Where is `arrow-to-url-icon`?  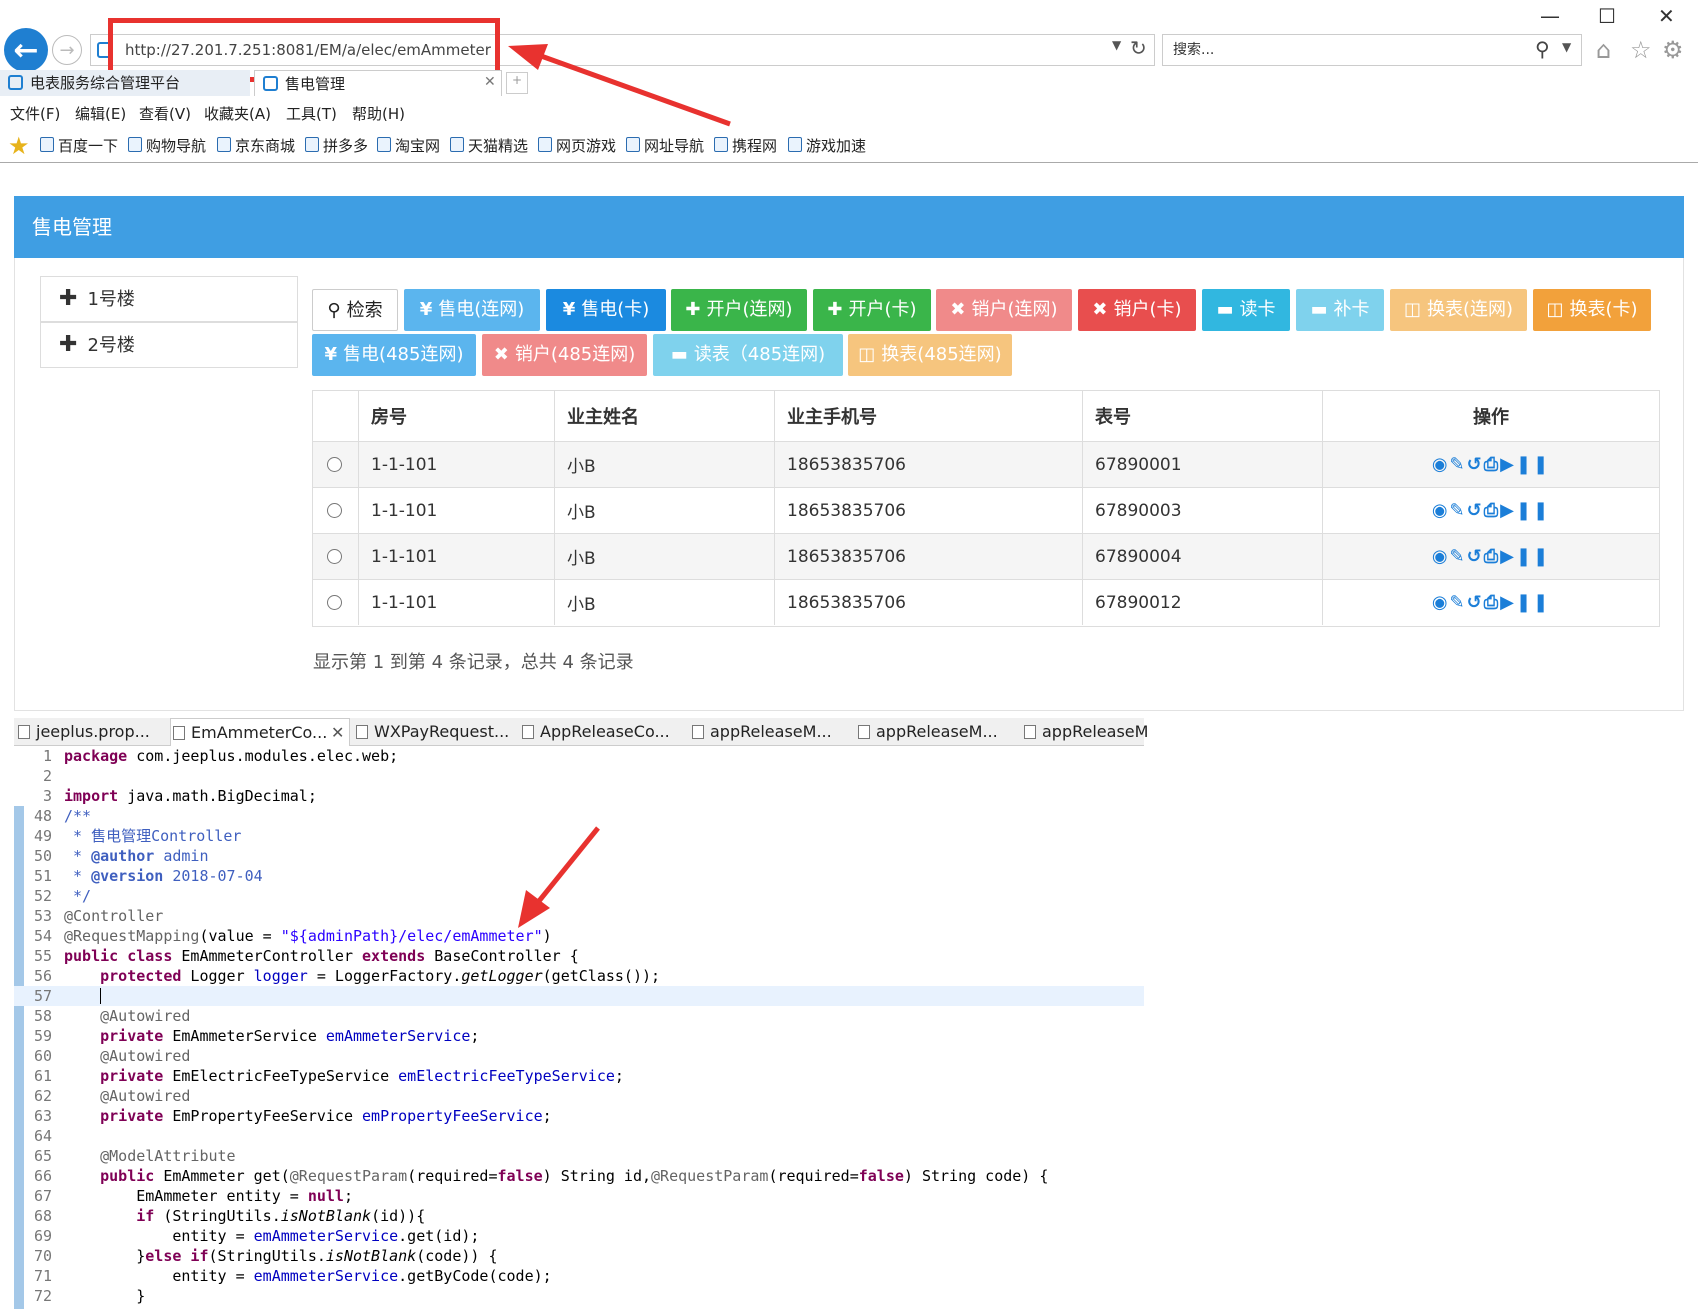
arrow-to-url-icon is located at coordinates (619, 85).